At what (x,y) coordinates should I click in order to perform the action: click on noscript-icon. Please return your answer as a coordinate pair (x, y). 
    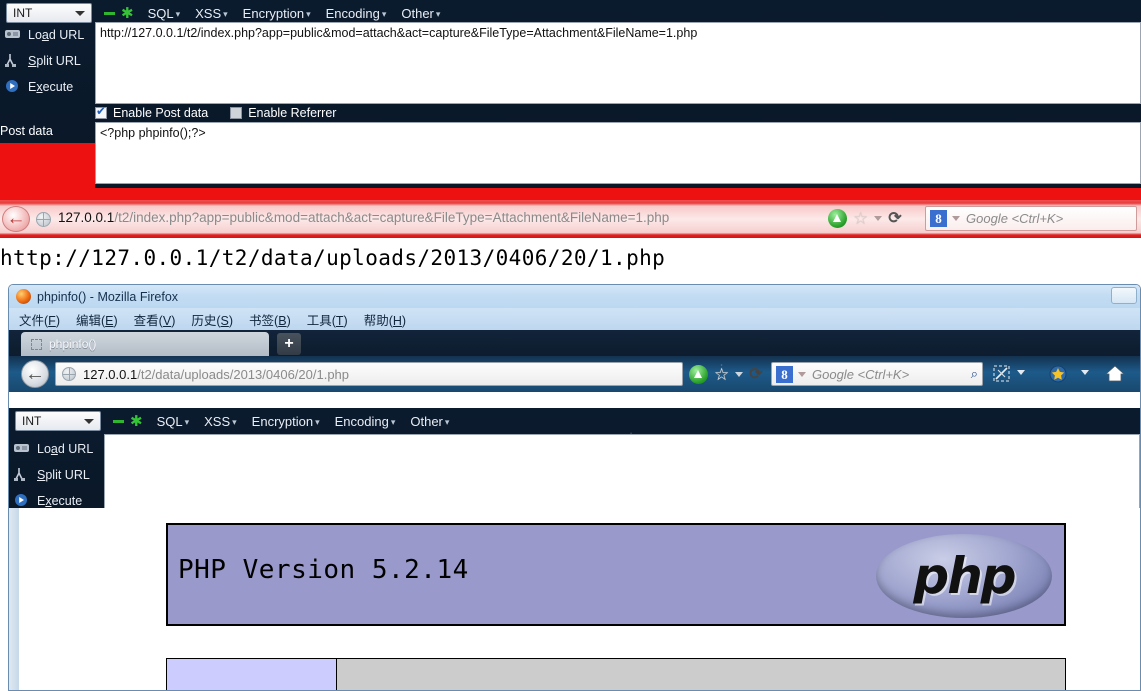
    Looking at the image, I should click on (1001, 376).